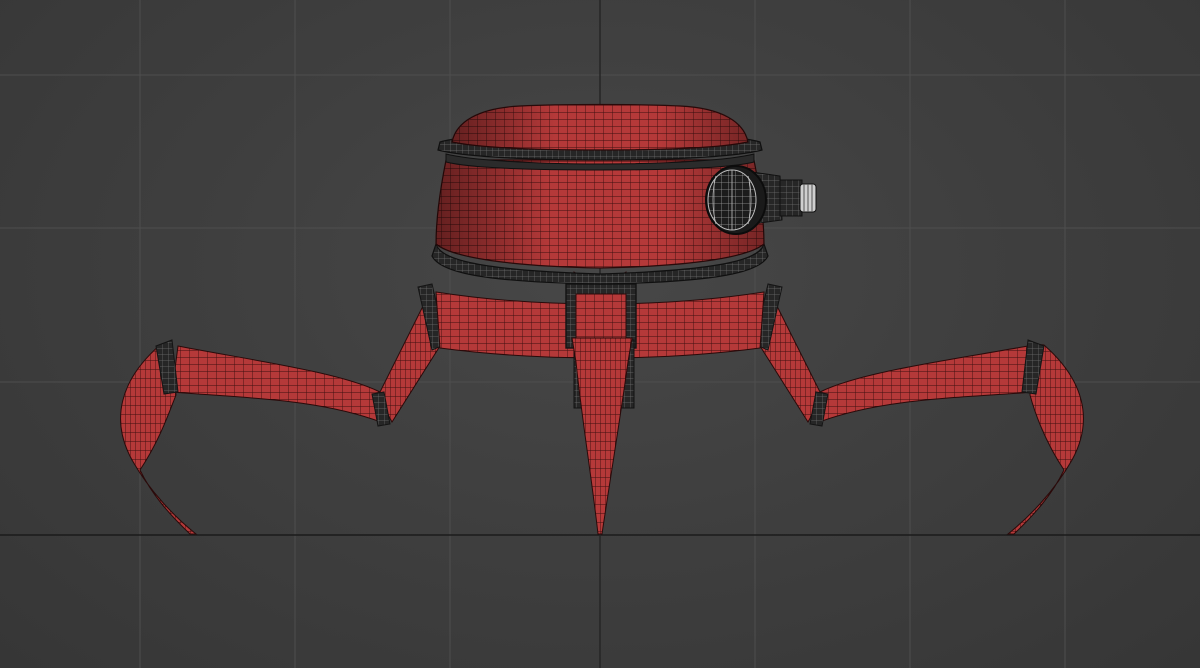 The height and width of the screenshot is (668, 1200). What do you see at coordinates (918, 409) in the screenshot?
I see `right-leg` at bounding box center [918, 409].